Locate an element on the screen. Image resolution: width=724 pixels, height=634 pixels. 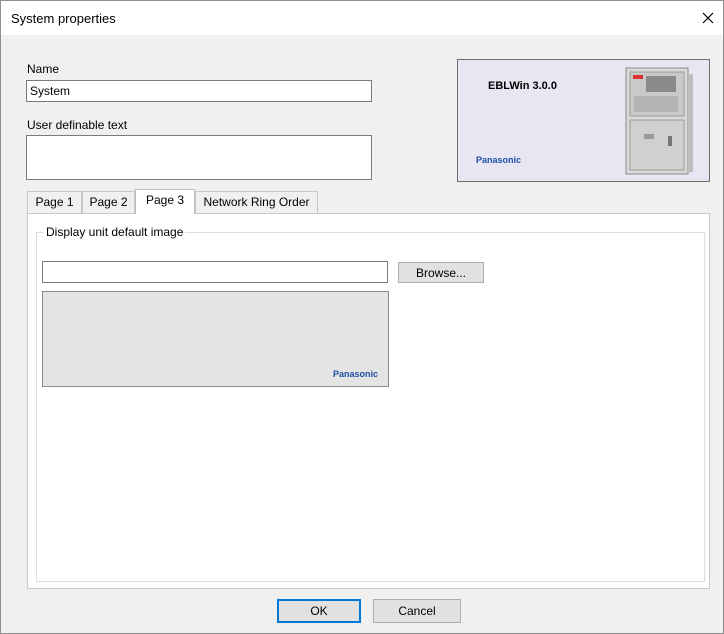
preview-brand-logo: Panasonic is located at coordinates (355, 374).